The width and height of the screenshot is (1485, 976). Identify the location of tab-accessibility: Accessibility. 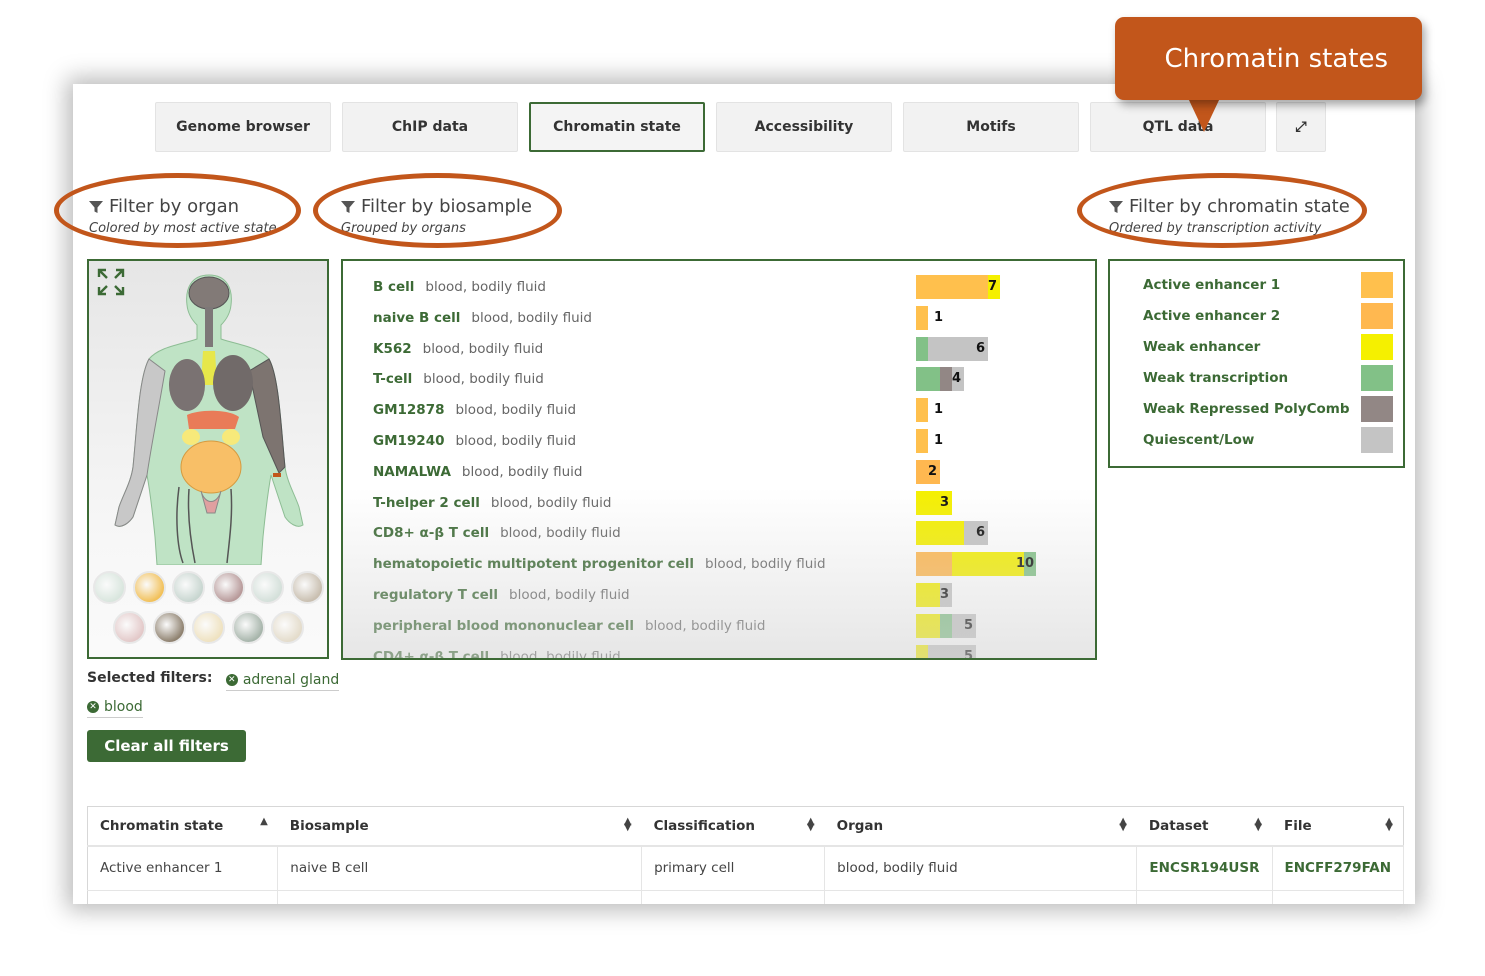
(804, 127).